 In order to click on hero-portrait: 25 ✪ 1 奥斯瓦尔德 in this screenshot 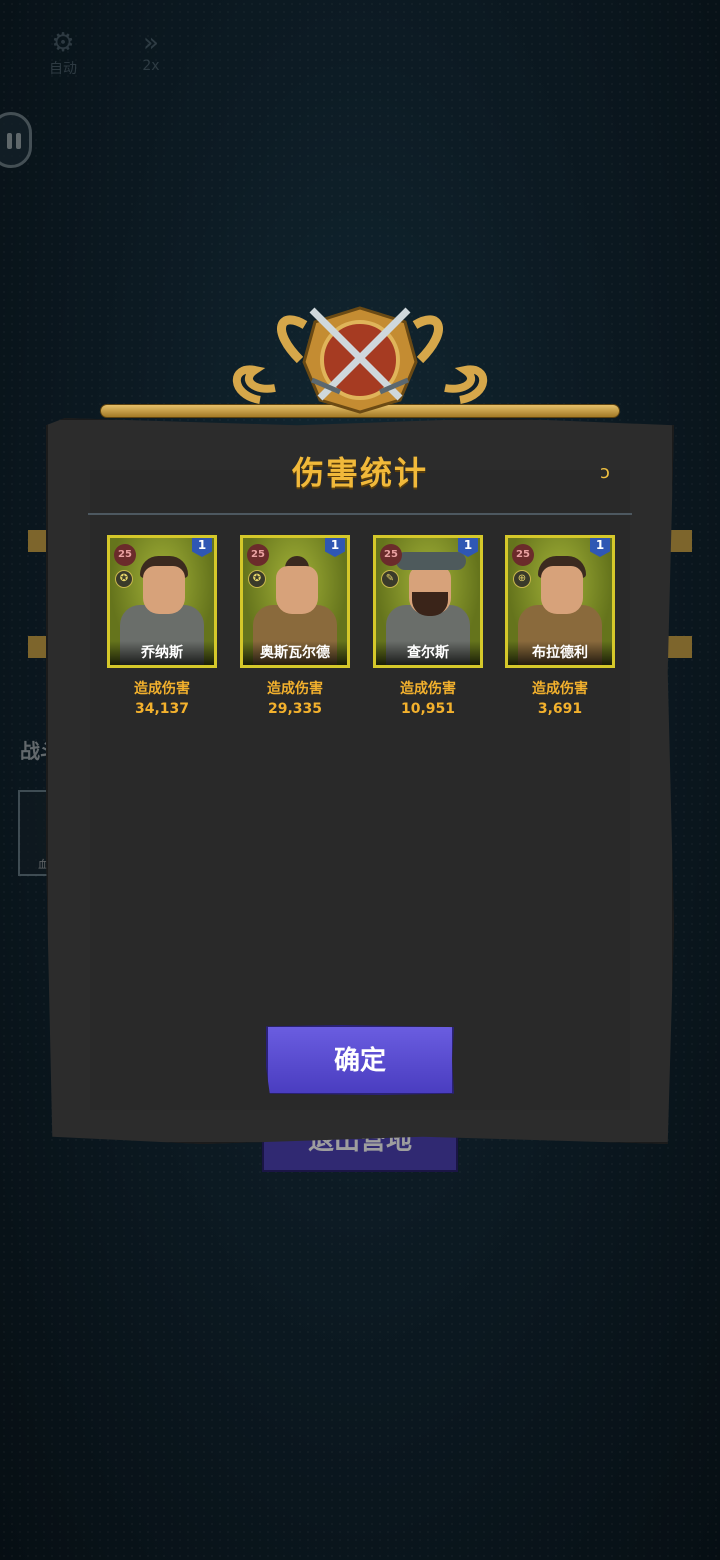, I will do `click(295, 601)`.